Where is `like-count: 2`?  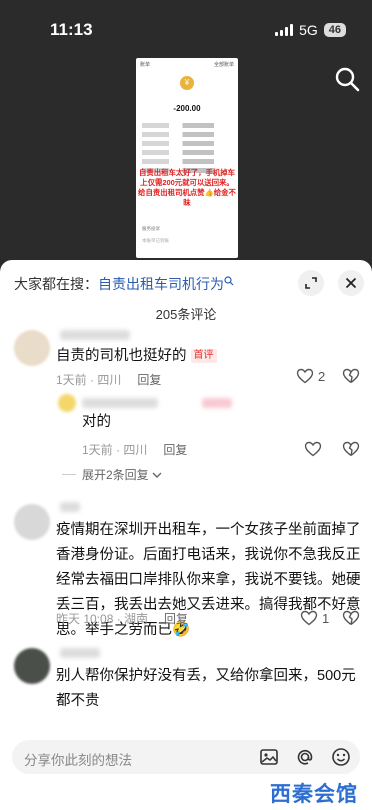 like-count: 2 is located at coordinates (322, 376).